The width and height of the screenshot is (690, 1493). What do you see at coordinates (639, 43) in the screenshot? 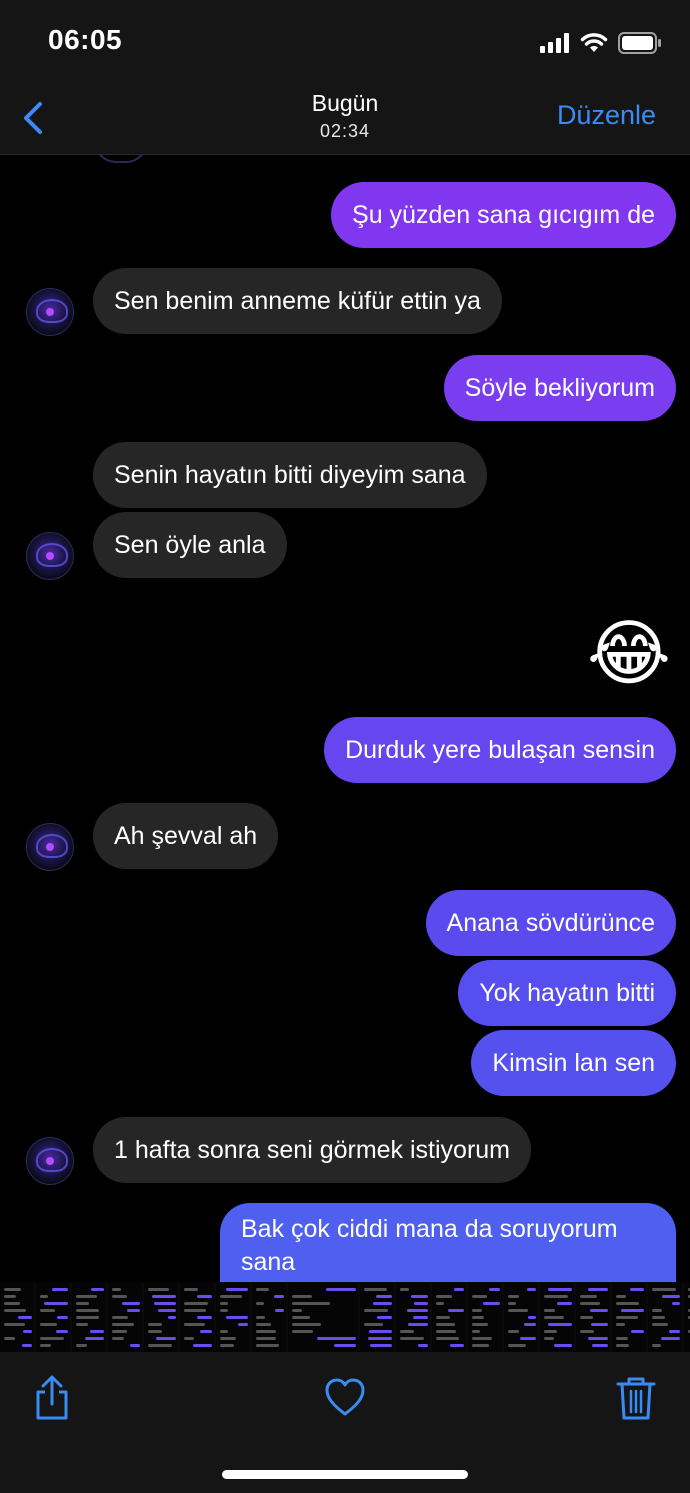
I see `battery-icon` at bounding box center [639, 43].